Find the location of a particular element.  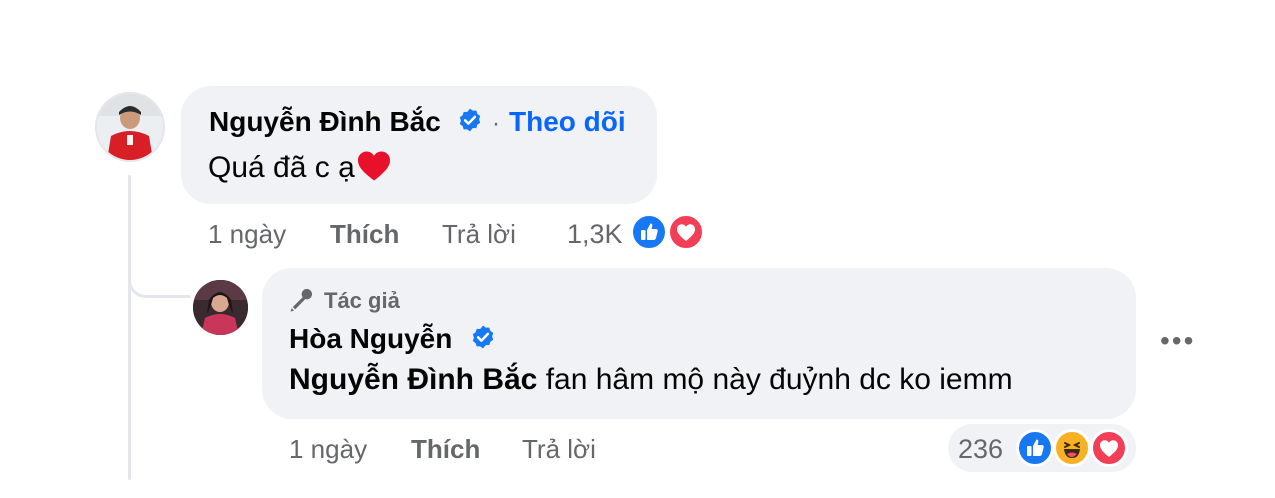

thread-line is located at coordinates (129, 327).